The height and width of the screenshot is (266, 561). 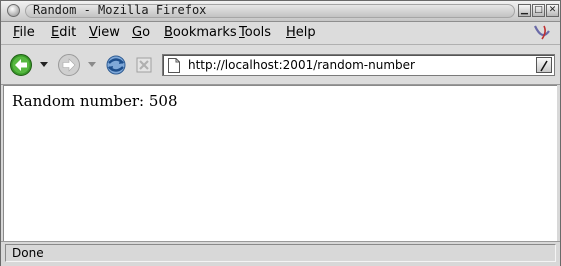 What do you see at coordinates (95, 101) in the screenshot?
I see `random-number-text: Random number: 508` at bounding box center [95, 101].